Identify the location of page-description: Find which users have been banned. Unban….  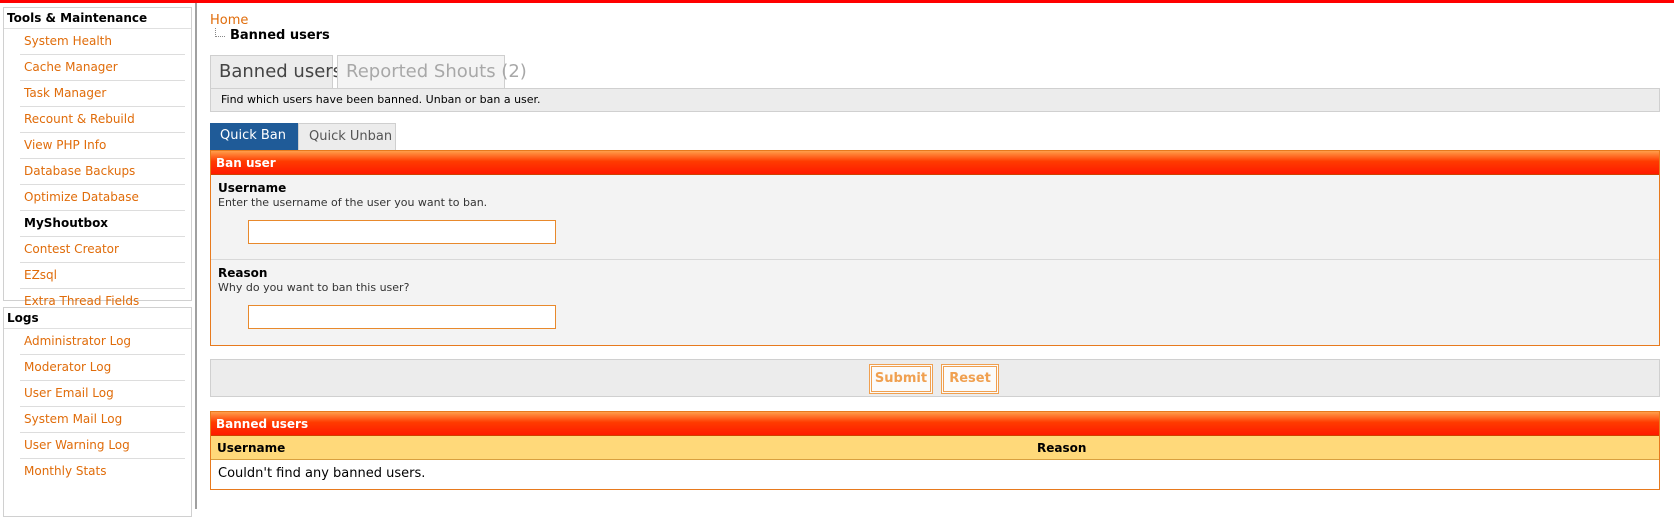
(935, 100).